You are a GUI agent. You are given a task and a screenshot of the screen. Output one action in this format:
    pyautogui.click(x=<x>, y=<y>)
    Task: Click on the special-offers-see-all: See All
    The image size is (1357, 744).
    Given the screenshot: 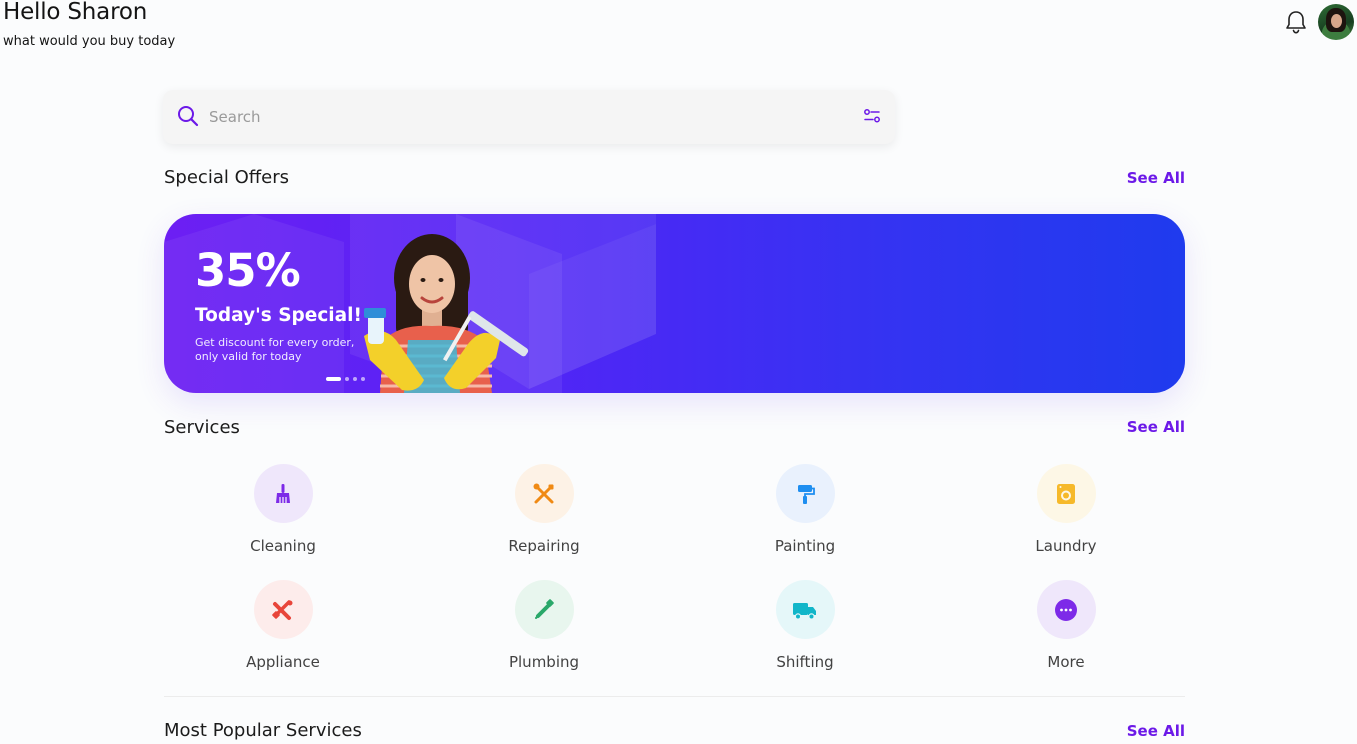 What is the action you would take?
    pyautogui.click(x=1156, y=178)
    